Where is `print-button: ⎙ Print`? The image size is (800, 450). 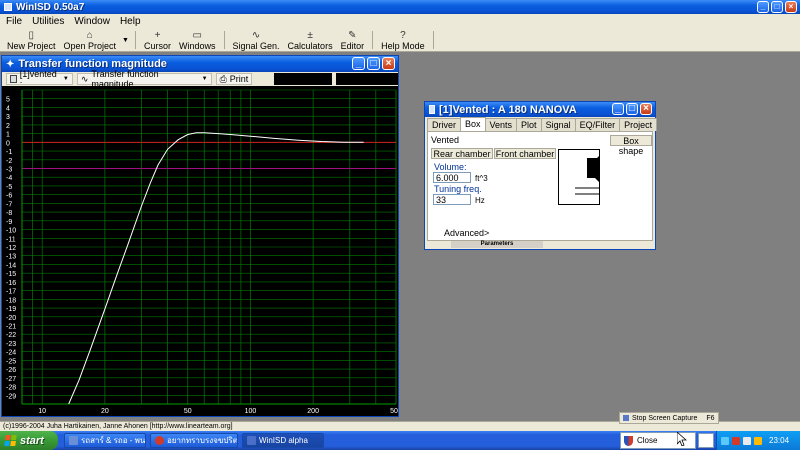 print-button: ⎙ Print is located at coordinates (234, 79).